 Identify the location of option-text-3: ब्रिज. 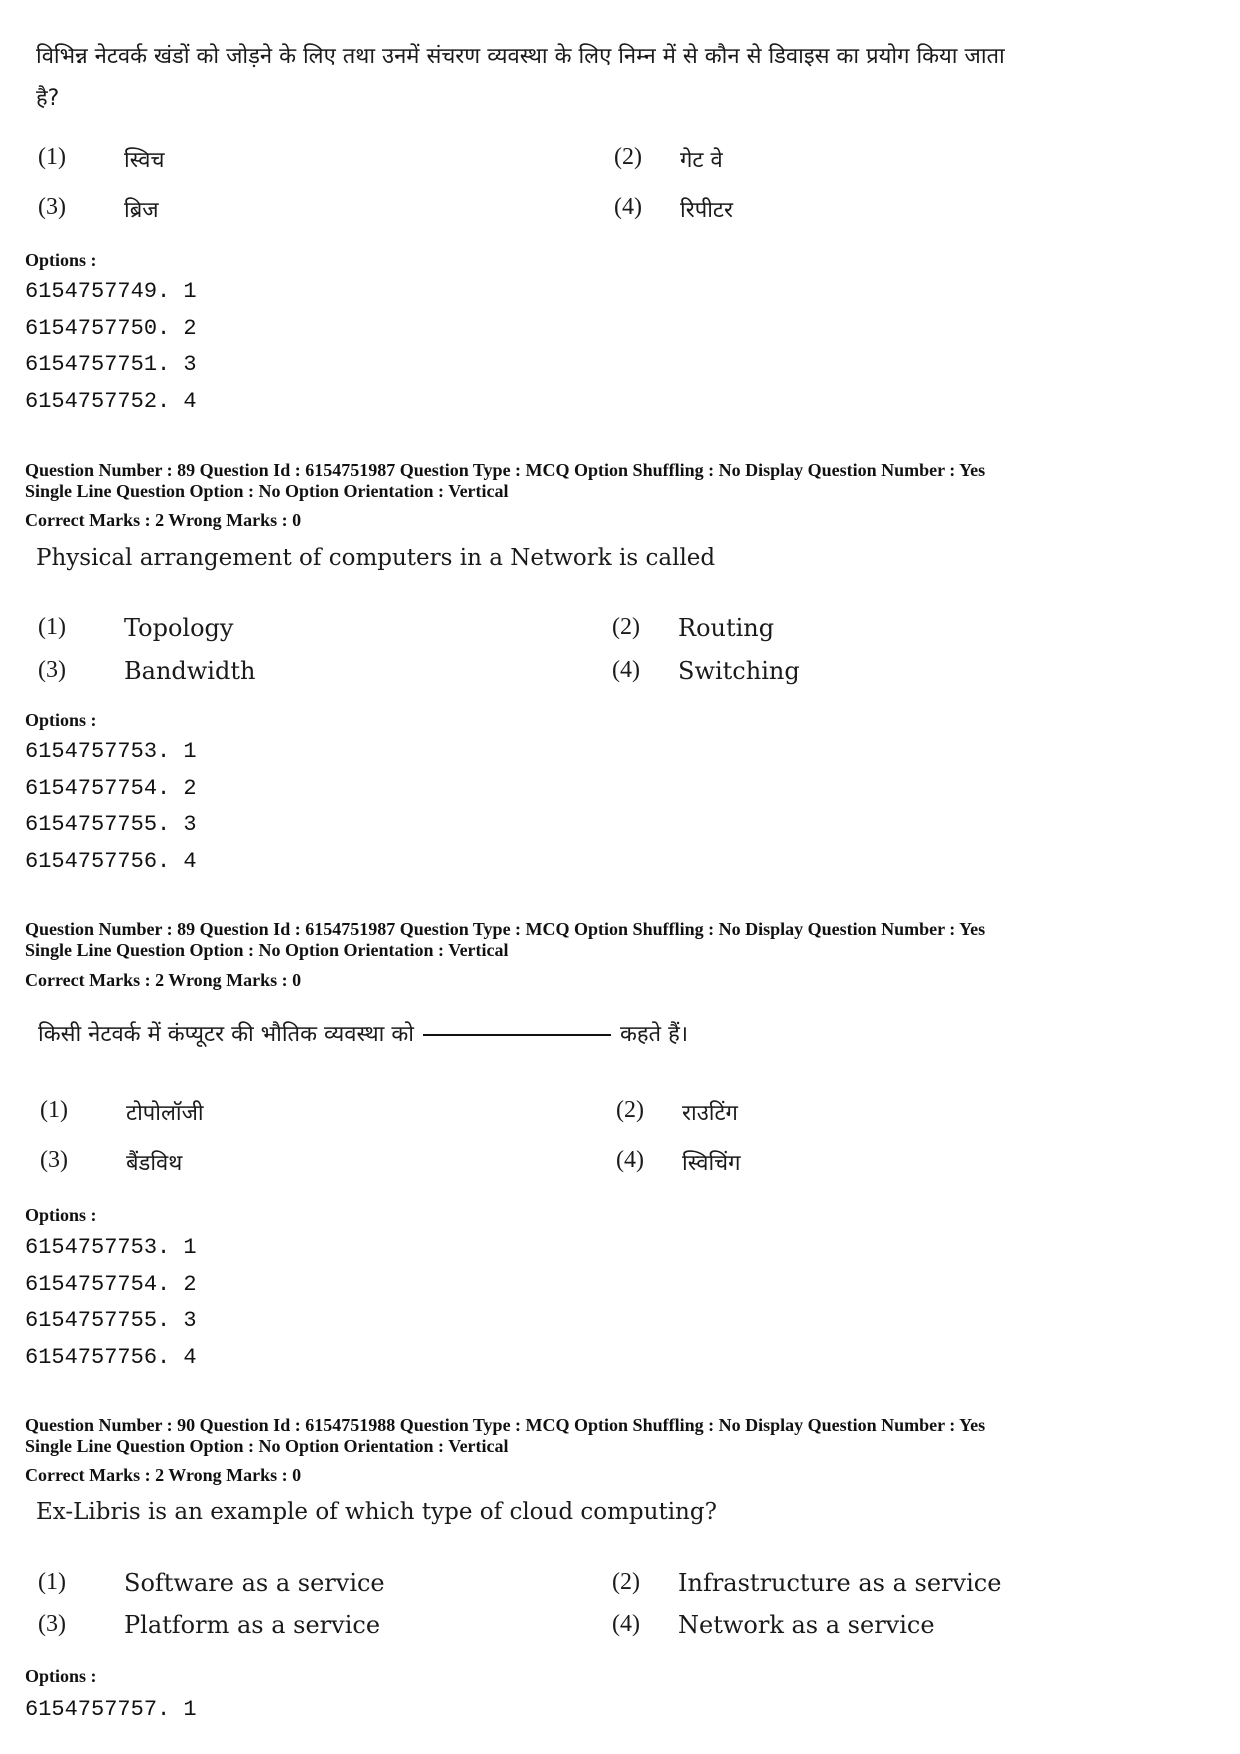
(141, 210).